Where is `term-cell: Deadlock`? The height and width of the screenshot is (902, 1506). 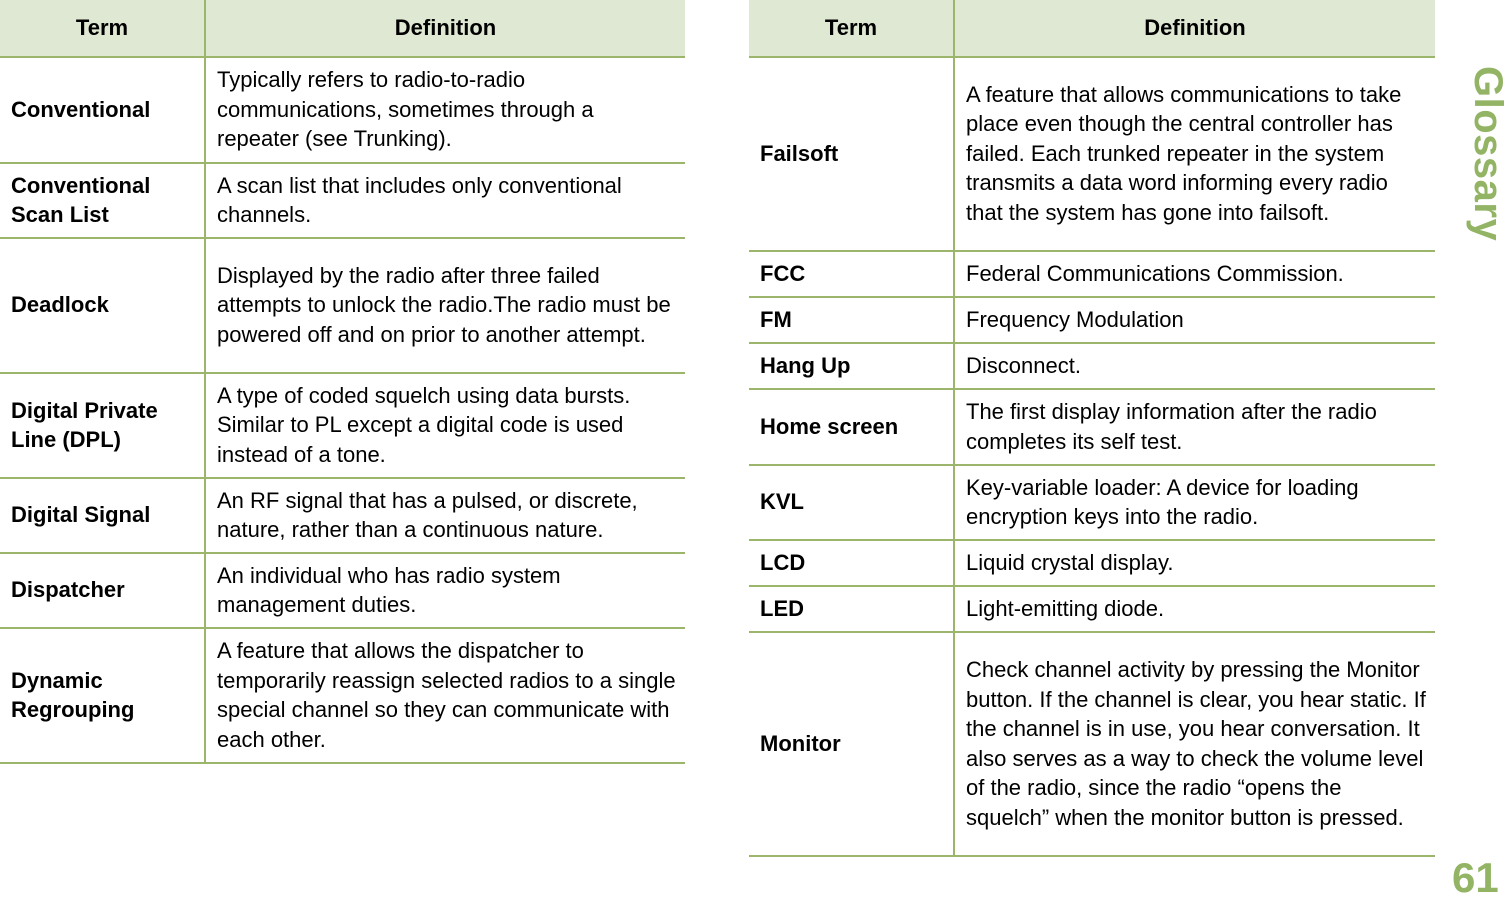 term-cell: Deadlock is located at coordinates (103, 306).